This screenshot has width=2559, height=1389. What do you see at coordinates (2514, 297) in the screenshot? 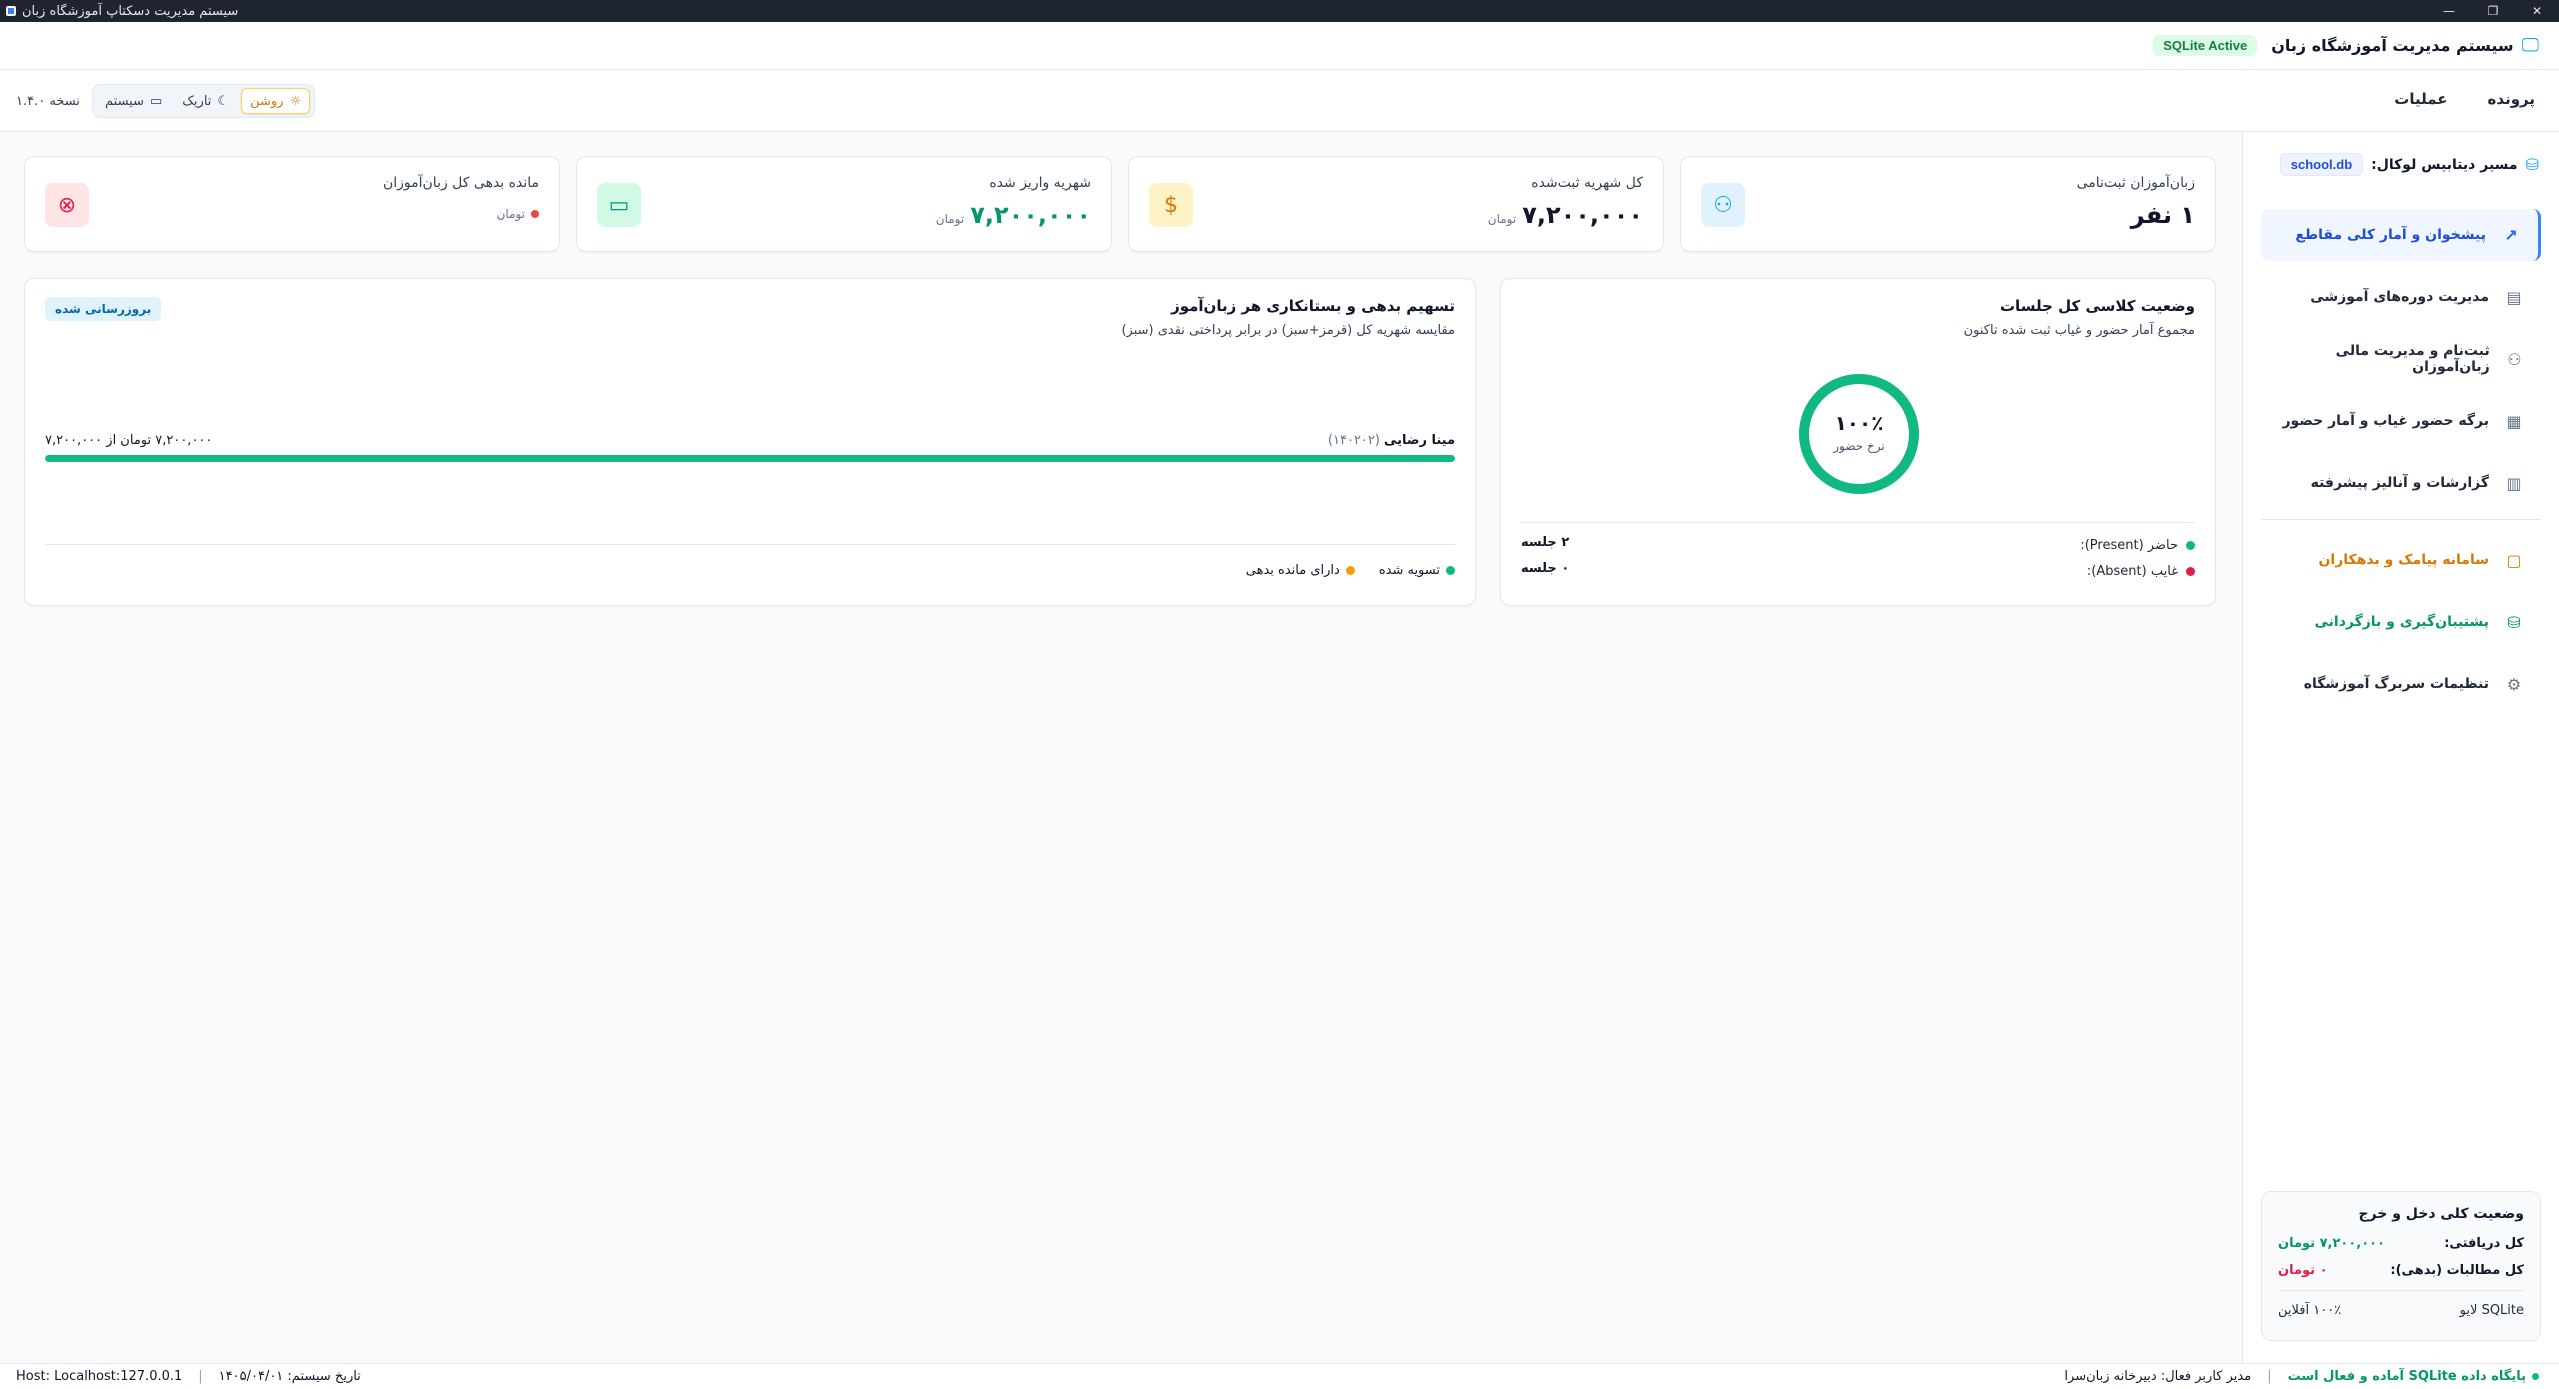
I see `book-icon: ▤` at bounding box center [2514, 297].